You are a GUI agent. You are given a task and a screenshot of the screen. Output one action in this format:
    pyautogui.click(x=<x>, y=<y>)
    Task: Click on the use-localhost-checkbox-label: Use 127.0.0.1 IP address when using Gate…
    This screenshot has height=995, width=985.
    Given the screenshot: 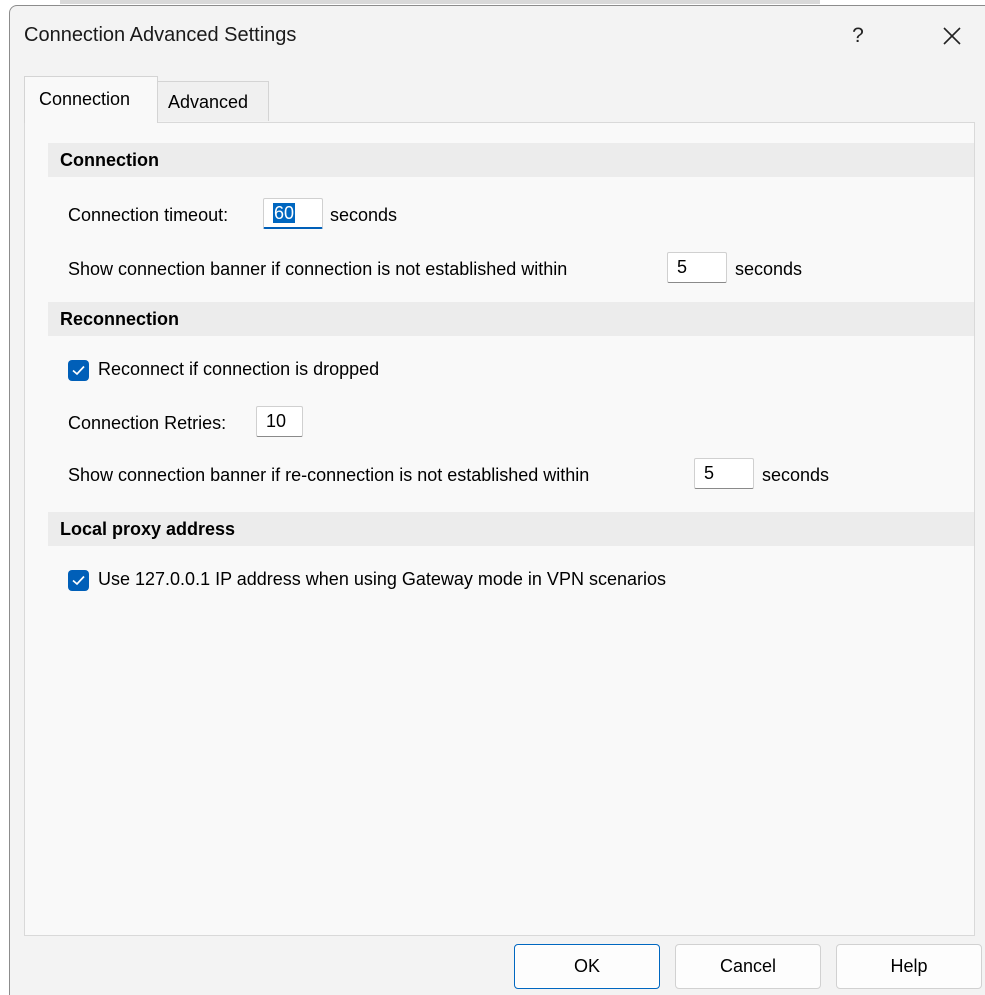 What is the action you would take?
    pyautogui.click(x=382, y=579)
    